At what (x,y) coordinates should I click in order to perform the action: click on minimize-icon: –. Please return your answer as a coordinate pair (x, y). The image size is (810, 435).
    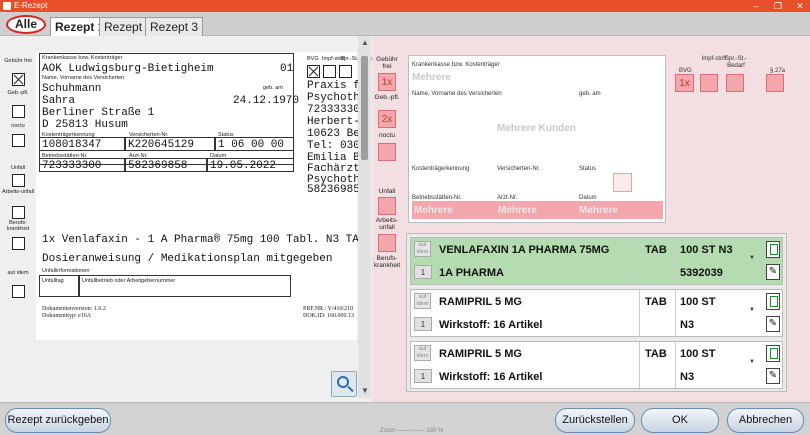
    Looking at the image, I should click on (756, 6).